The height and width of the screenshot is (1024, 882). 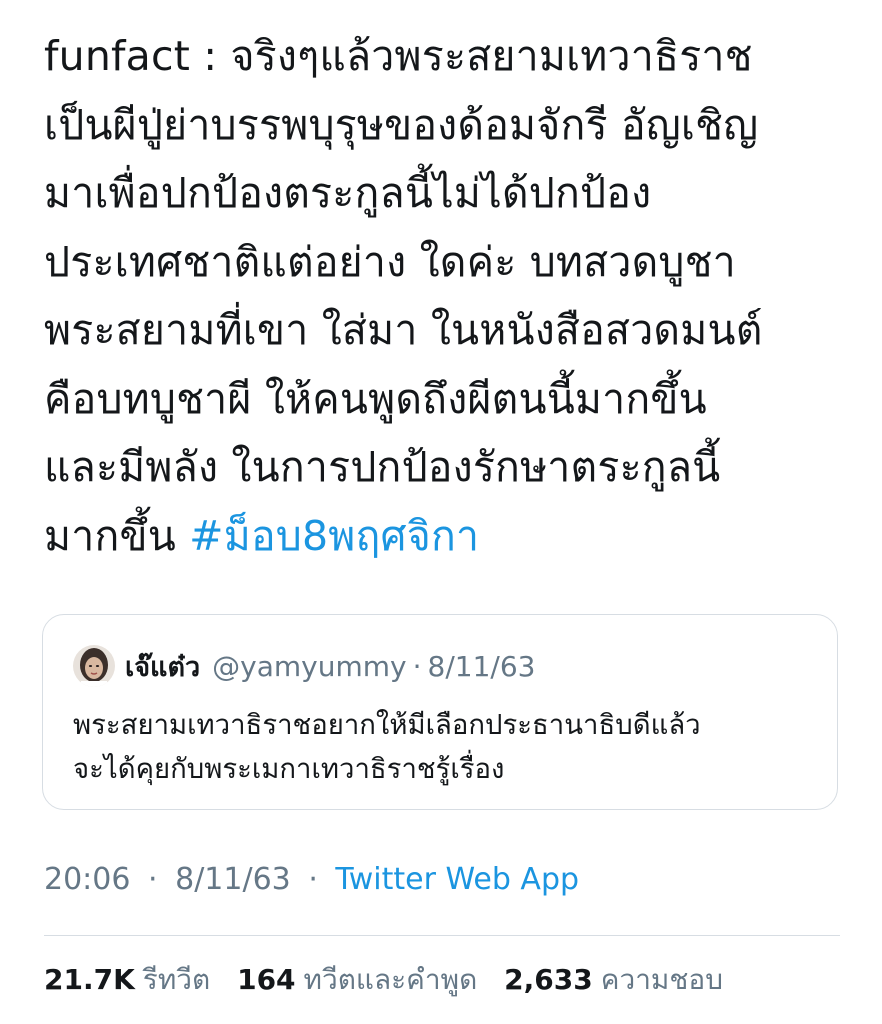 I want to click on tweet-text-fragment: มากขึ้น, so click(x=110, y=535).